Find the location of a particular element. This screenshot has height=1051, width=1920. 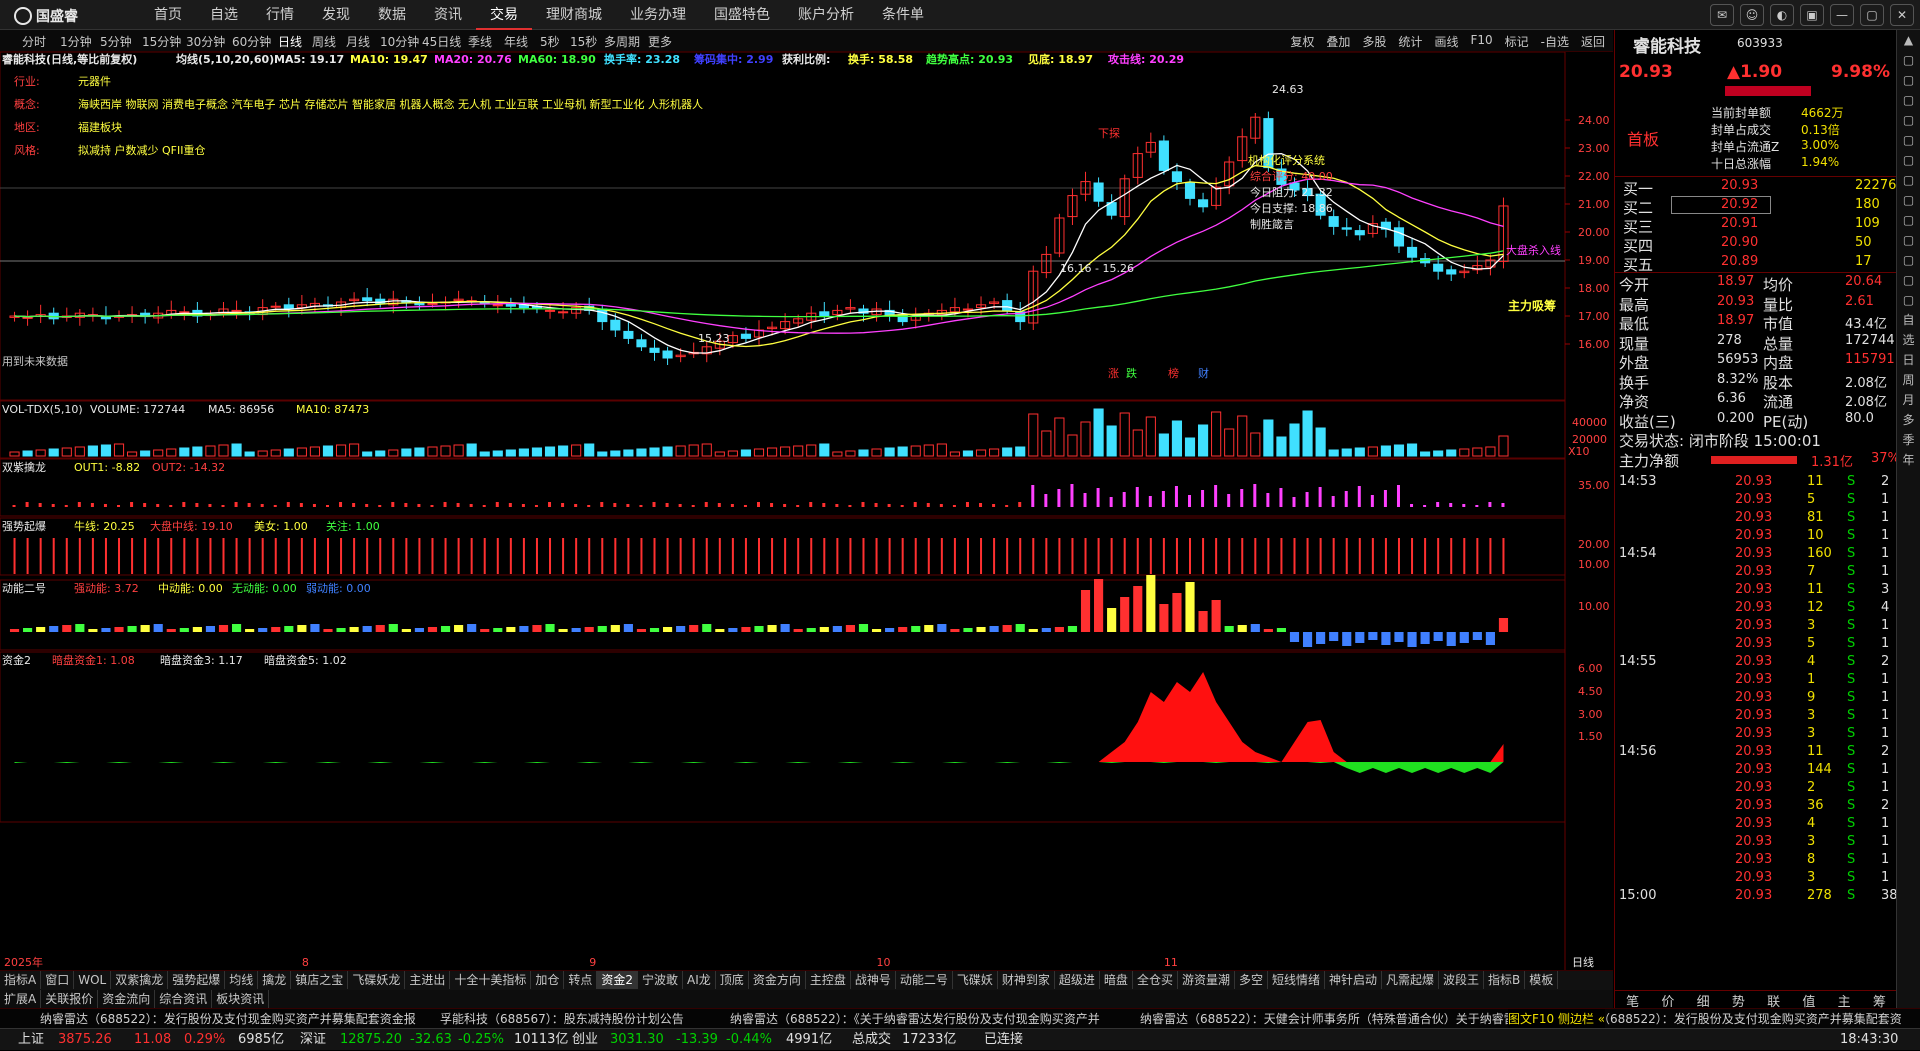

indicator-tab-10: 十全十美指标 is located at coordinates (491, 980).